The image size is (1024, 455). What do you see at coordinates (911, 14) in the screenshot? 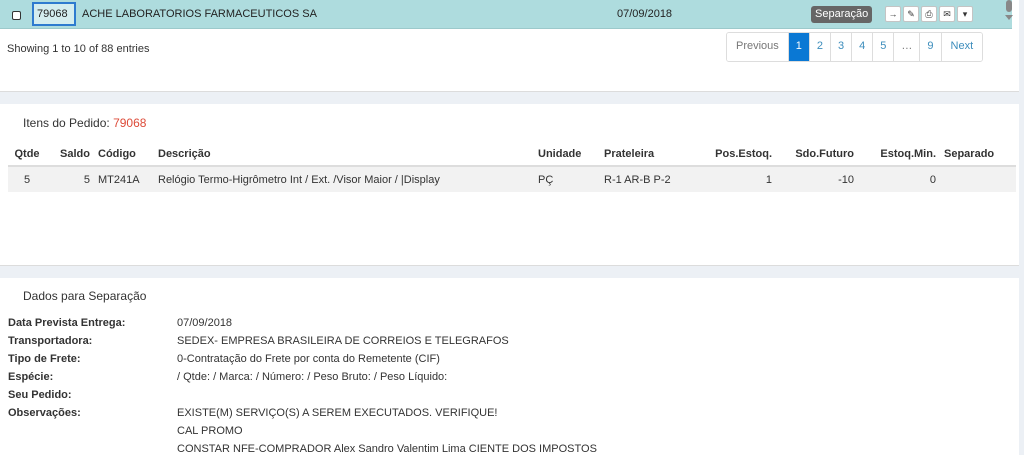
I see `edit-icon: ✎` at bounding box center [911, 14].